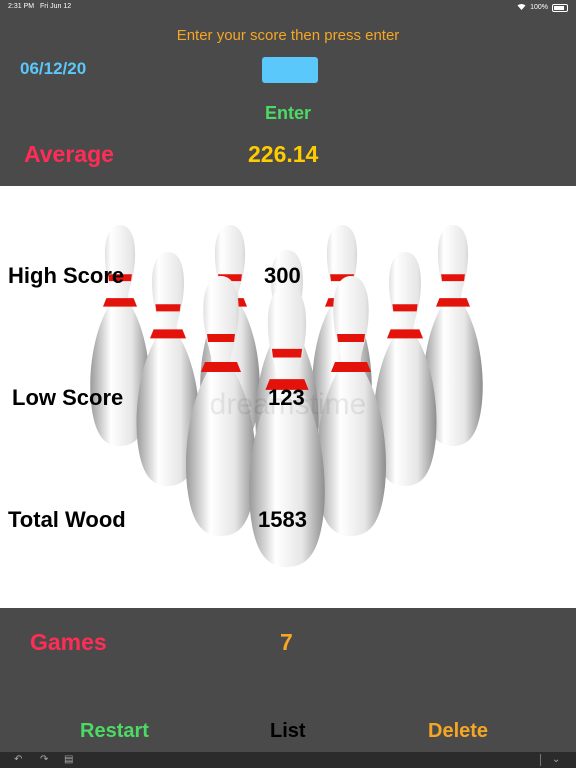 This screenshot has width=576, height=768. Describe the element at coordinates (56, 6) in the screenshot. I see `status-date: Fri Jun 12` at that location.